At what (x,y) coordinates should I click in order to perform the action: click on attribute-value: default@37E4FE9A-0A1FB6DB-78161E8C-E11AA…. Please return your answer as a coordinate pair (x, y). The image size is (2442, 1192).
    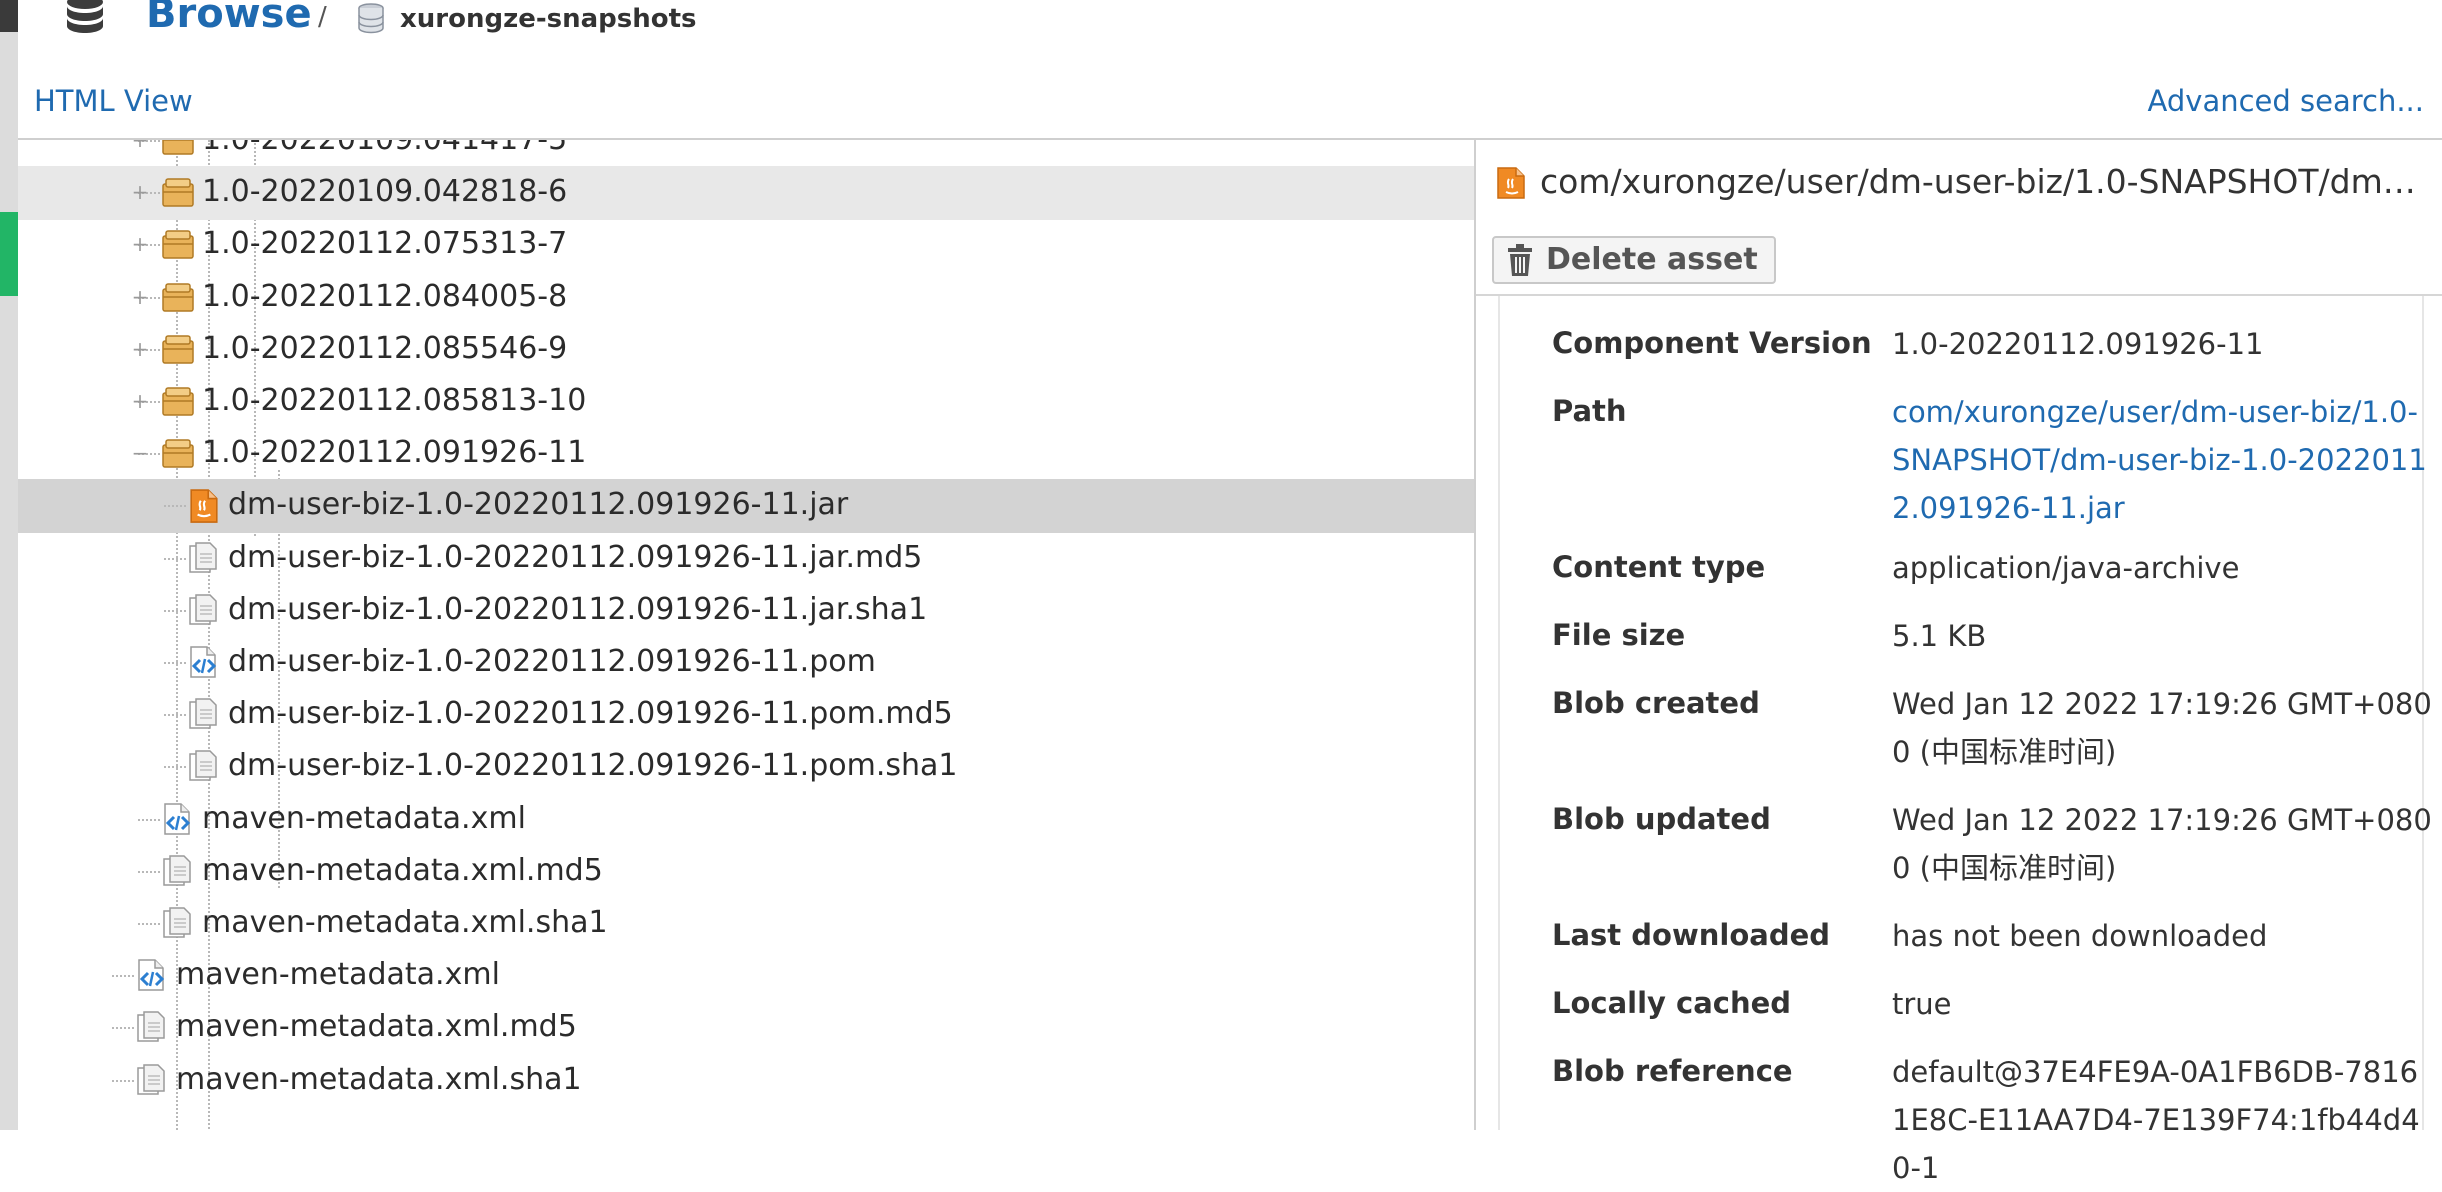
    Looking at the image, I should click on (2156, 1120).